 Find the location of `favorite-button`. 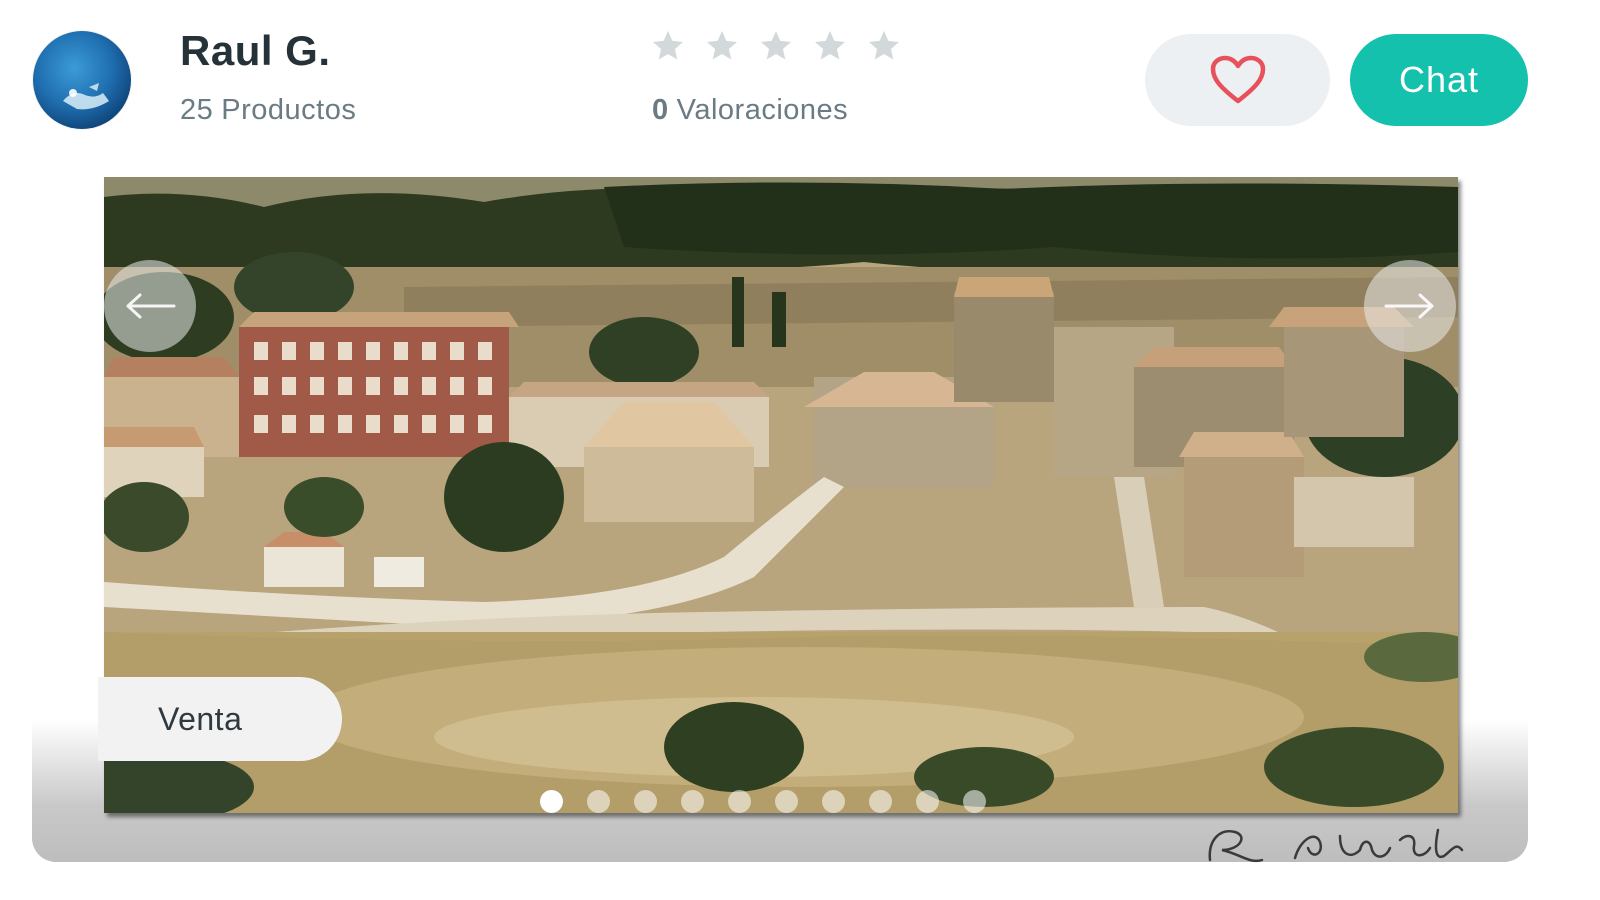

favorite-button is located at coordinates (1237, 80).